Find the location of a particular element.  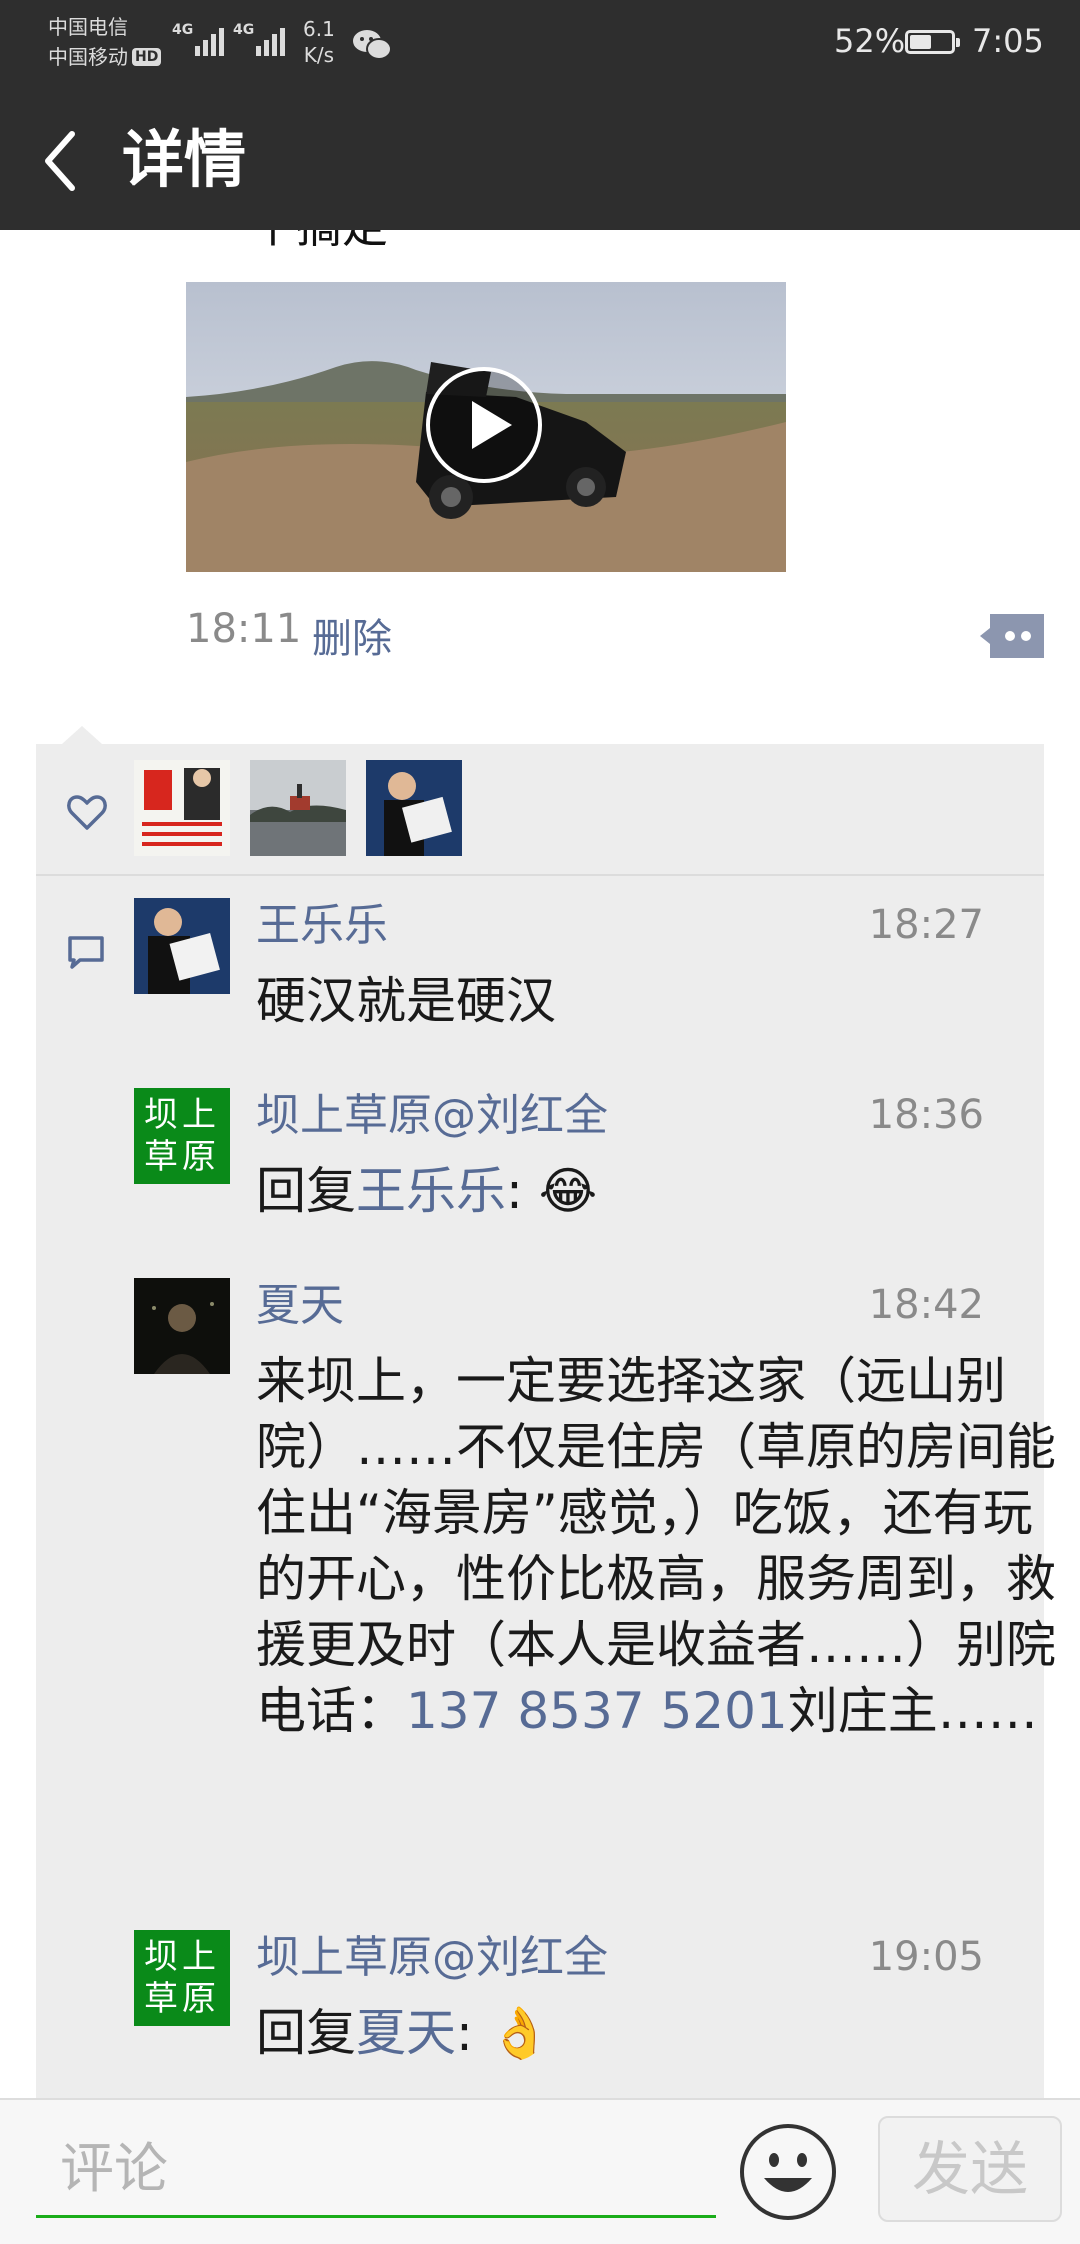

comment-time: 19:05 is located at coordinates (926, 1957).